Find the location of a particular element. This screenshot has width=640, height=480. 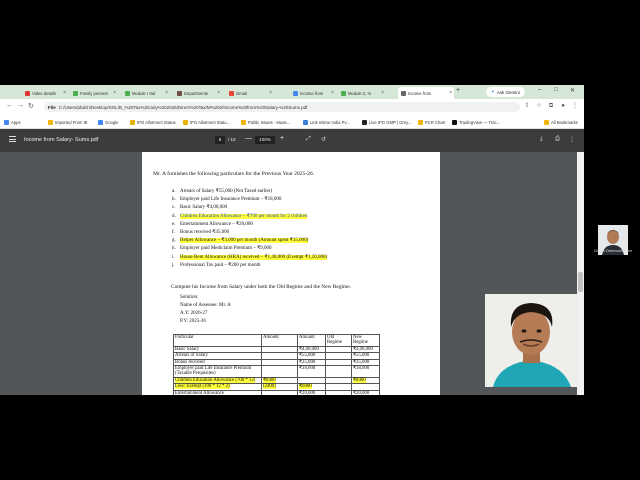

cell-text: Entertainment Allowance is located at coordinates (199, 392).